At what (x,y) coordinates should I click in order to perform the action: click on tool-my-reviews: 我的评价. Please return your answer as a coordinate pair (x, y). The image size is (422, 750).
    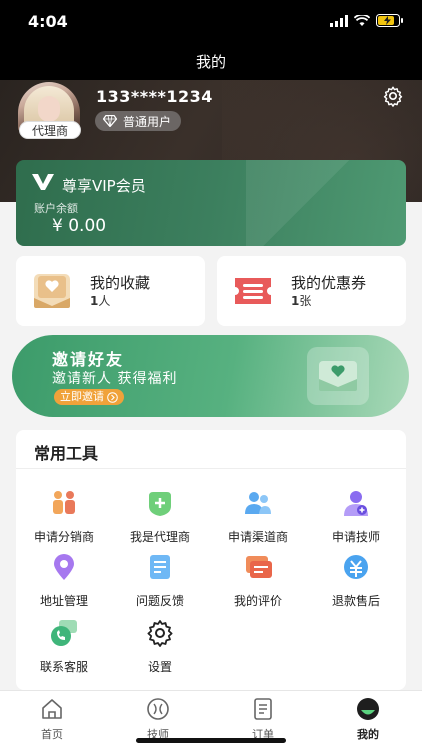
    Looking at the image, I should click on (258, 580).